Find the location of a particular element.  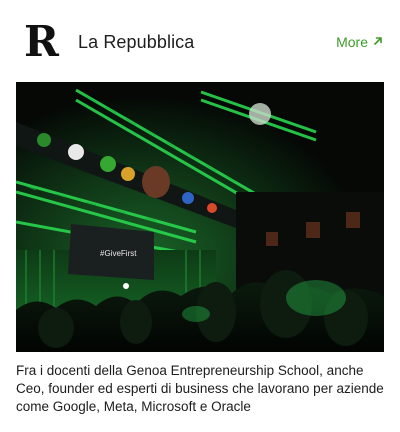

stage-screen-text: #GiveFirst is located at coordinates (118, 253).